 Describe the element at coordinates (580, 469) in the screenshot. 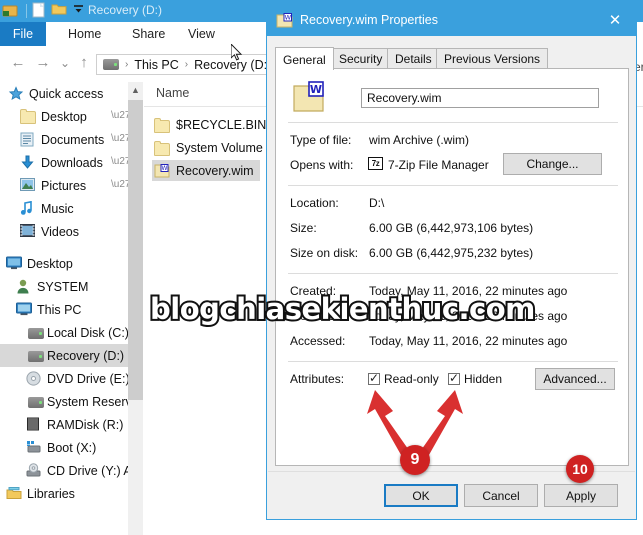

I see `step-badge-10: 10` at that location.